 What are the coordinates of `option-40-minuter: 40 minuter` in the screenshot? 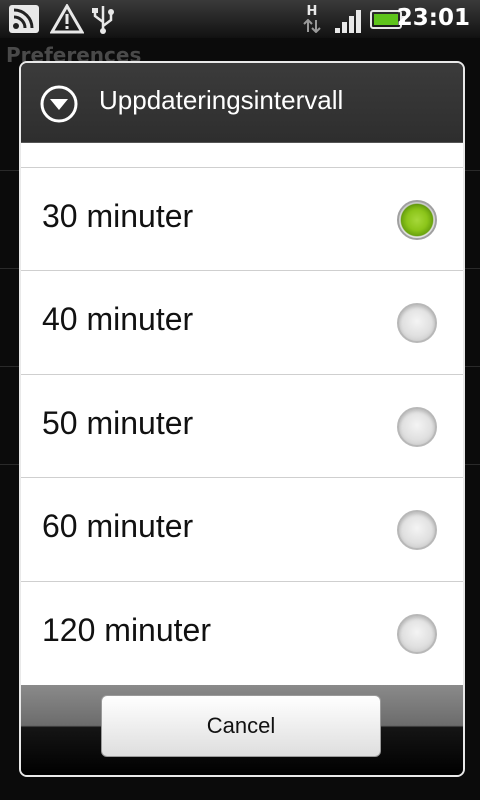 It's located at (242, 321).